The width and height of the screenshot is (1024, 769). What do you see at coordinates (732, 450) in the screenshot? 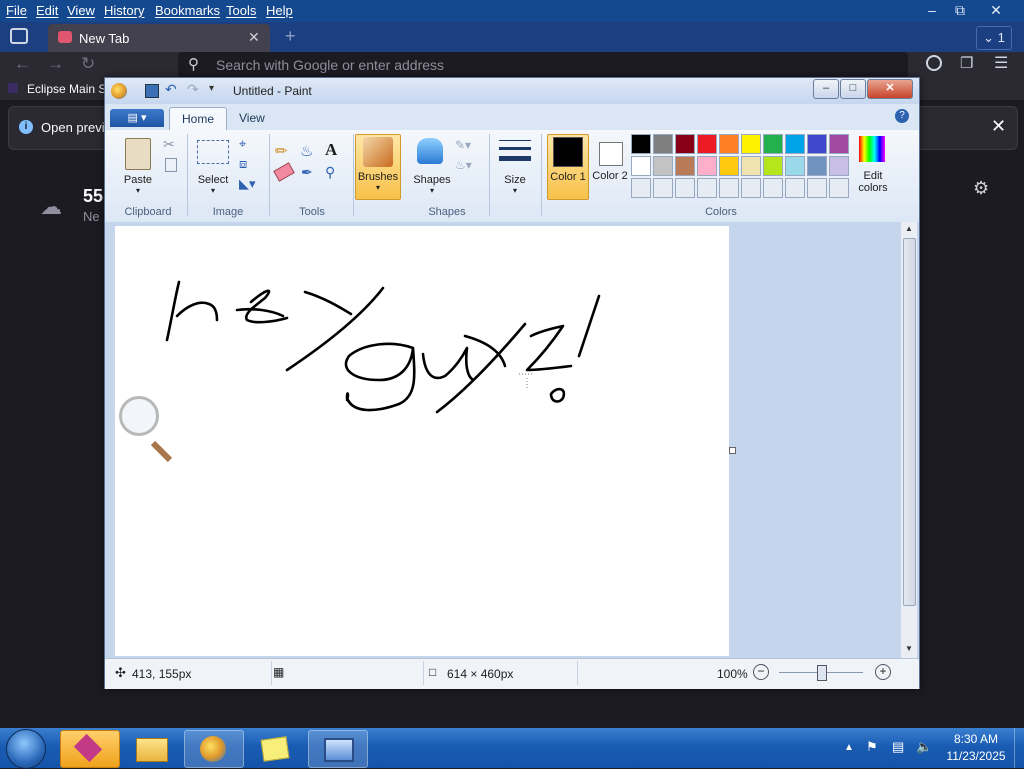
I see `canvas-resize-handle` at bounding box center [732, 450].